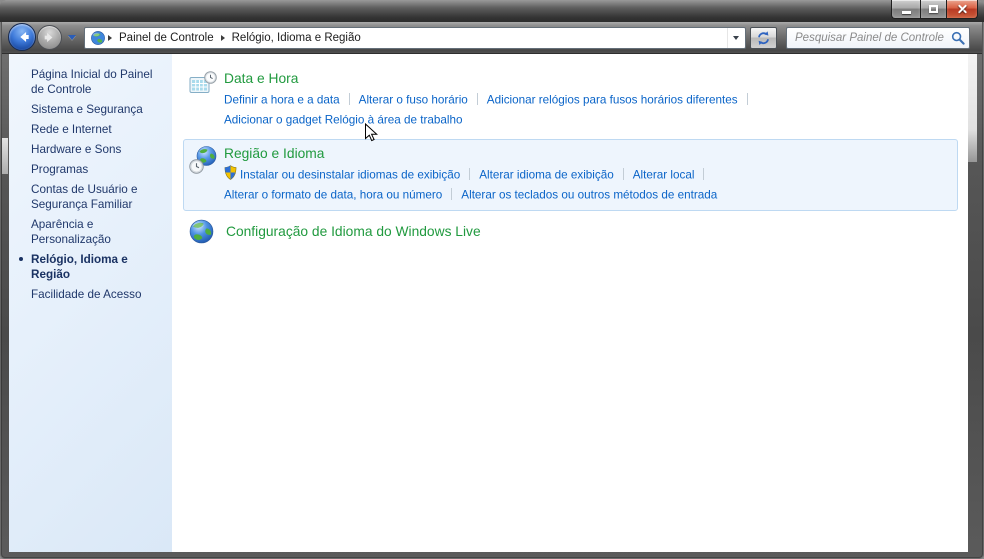  Describe the element at coordinates (296, 38) in the screenshot. I see `breadcrumb-item-clock-language-region: Relógio, Idioma e Região` at that location.